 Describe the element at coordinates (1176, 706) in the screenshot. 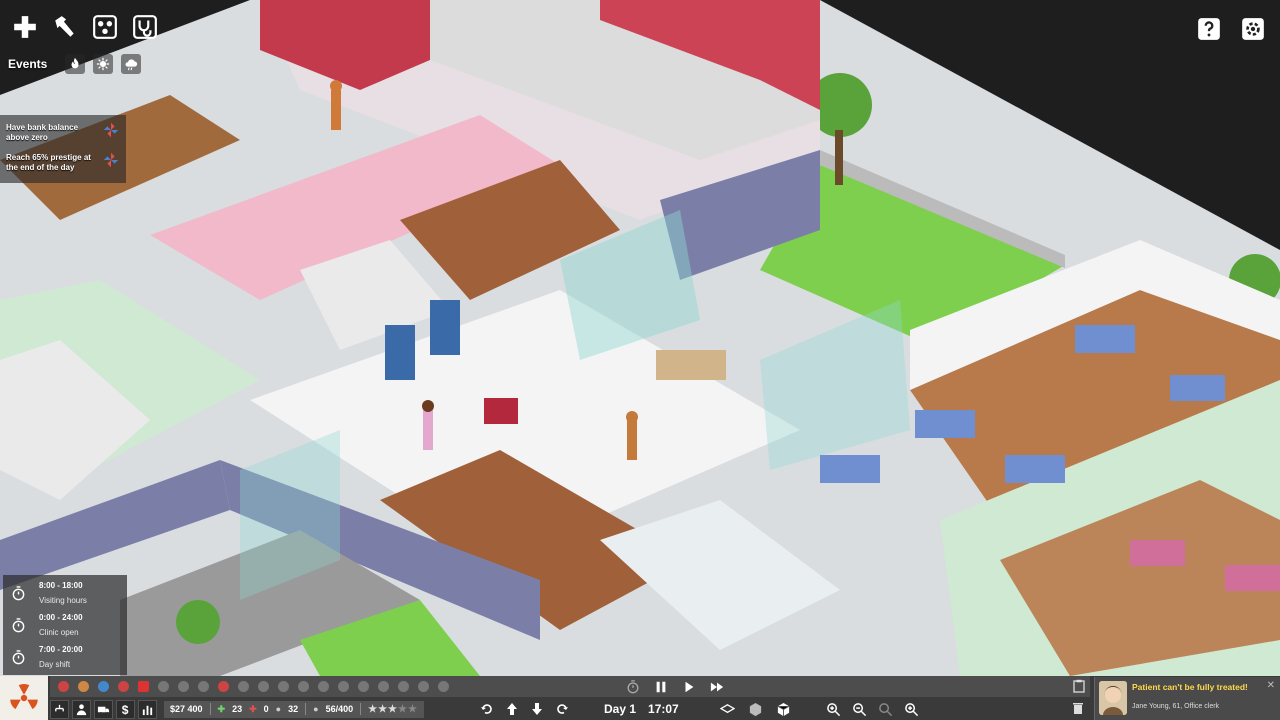

I see `notification-subtitle: Jane Young, 61, Office clerk` at that location.